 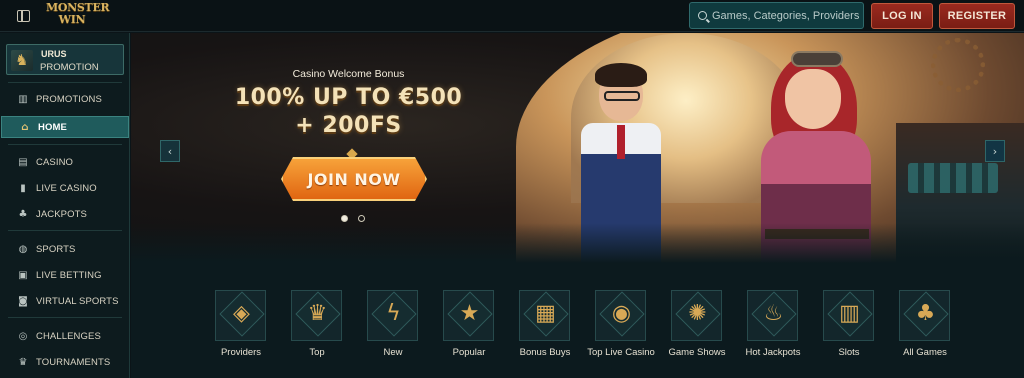 I want to click on sidebar-item-sports: ◍ SPORTS, so click(x=65, y=249).